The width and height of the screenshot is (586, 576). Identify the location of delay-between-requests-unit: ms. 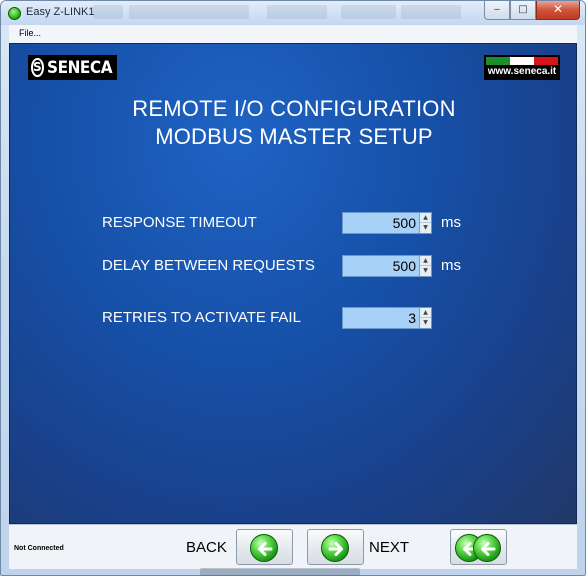
(451, 265).